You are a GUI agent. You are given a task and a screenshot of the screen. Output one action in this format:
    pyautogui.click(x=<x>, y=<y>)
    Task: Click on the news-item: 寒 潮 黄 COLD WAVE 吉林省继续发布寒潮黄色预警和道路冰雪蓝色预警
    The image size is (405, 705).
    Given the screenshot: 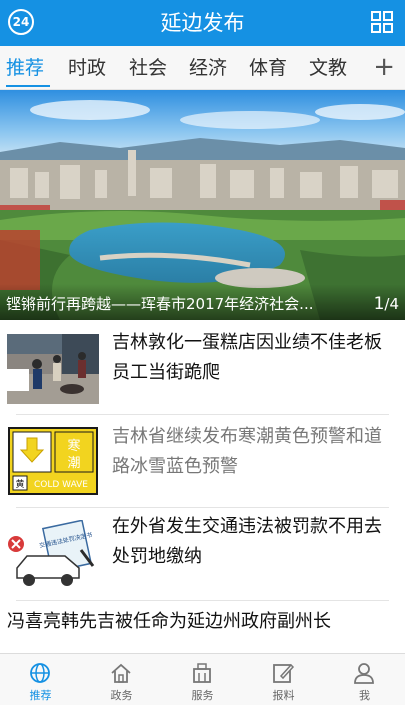 What is the action you would take?
    pyautogui.click(x=202, y=460)
    